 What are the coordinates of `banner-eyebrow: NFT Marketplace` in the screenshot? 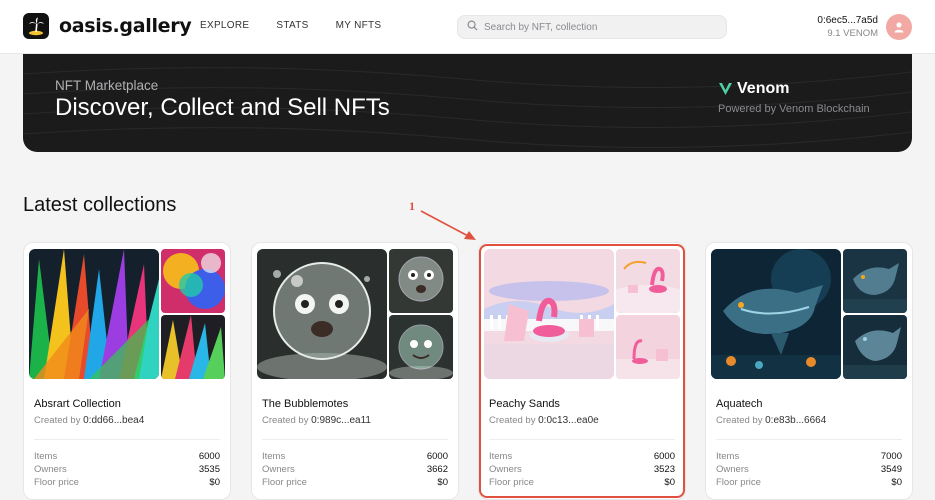 It's located at (107, 85).